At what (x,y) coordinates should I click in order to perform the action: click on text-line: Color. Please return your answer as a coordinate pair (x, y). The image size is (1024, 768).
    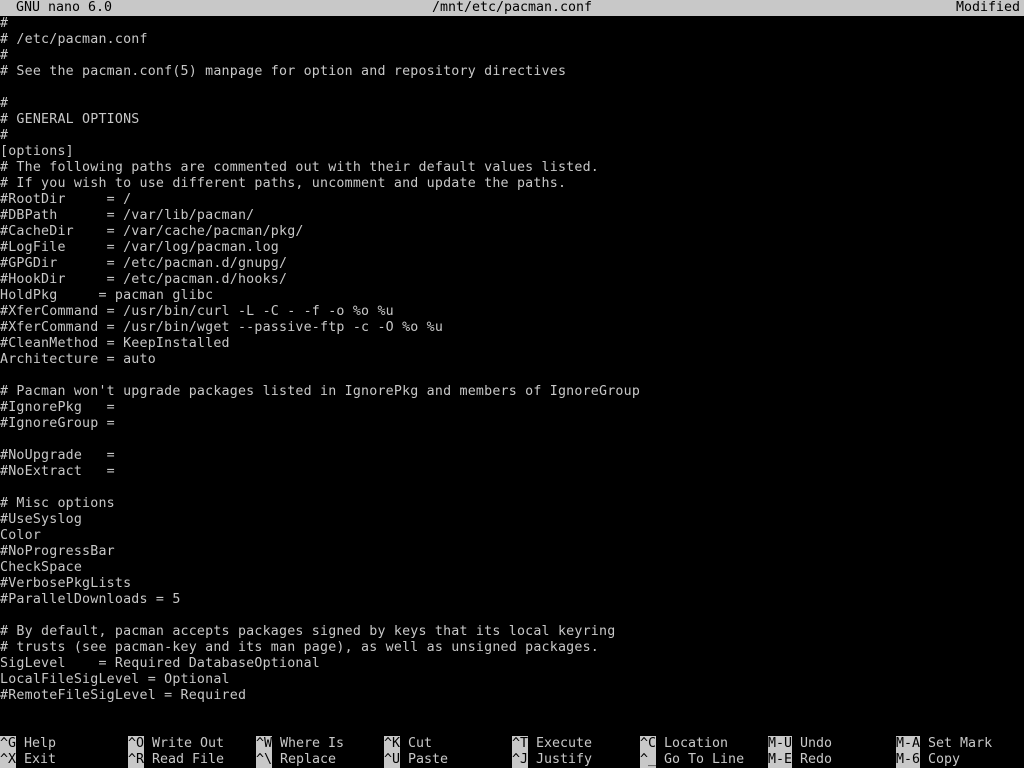
    Looking at the image, I should click on (512, 536).